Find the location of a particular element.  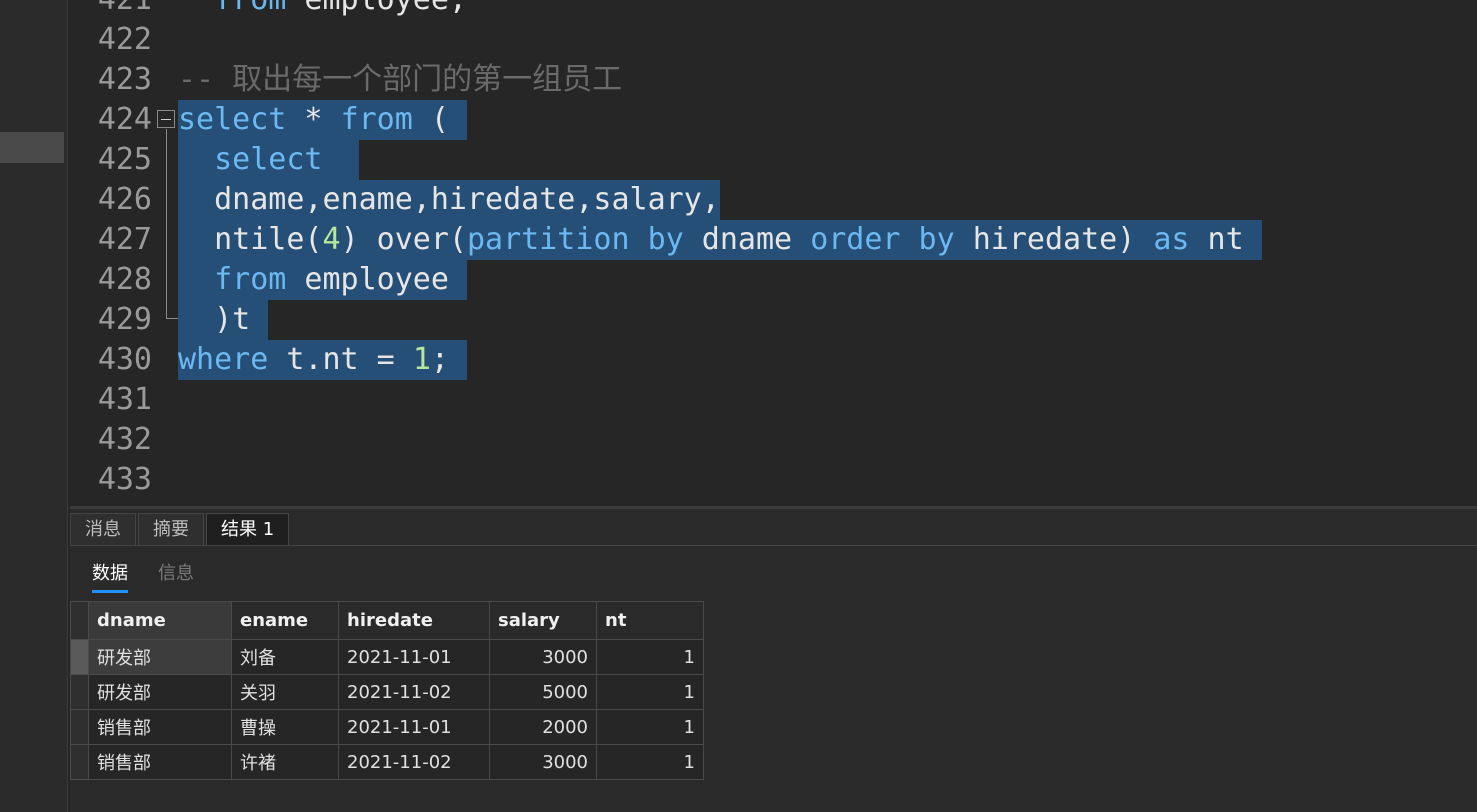

fold-collapse-icon is located at coordinates (166, 119).